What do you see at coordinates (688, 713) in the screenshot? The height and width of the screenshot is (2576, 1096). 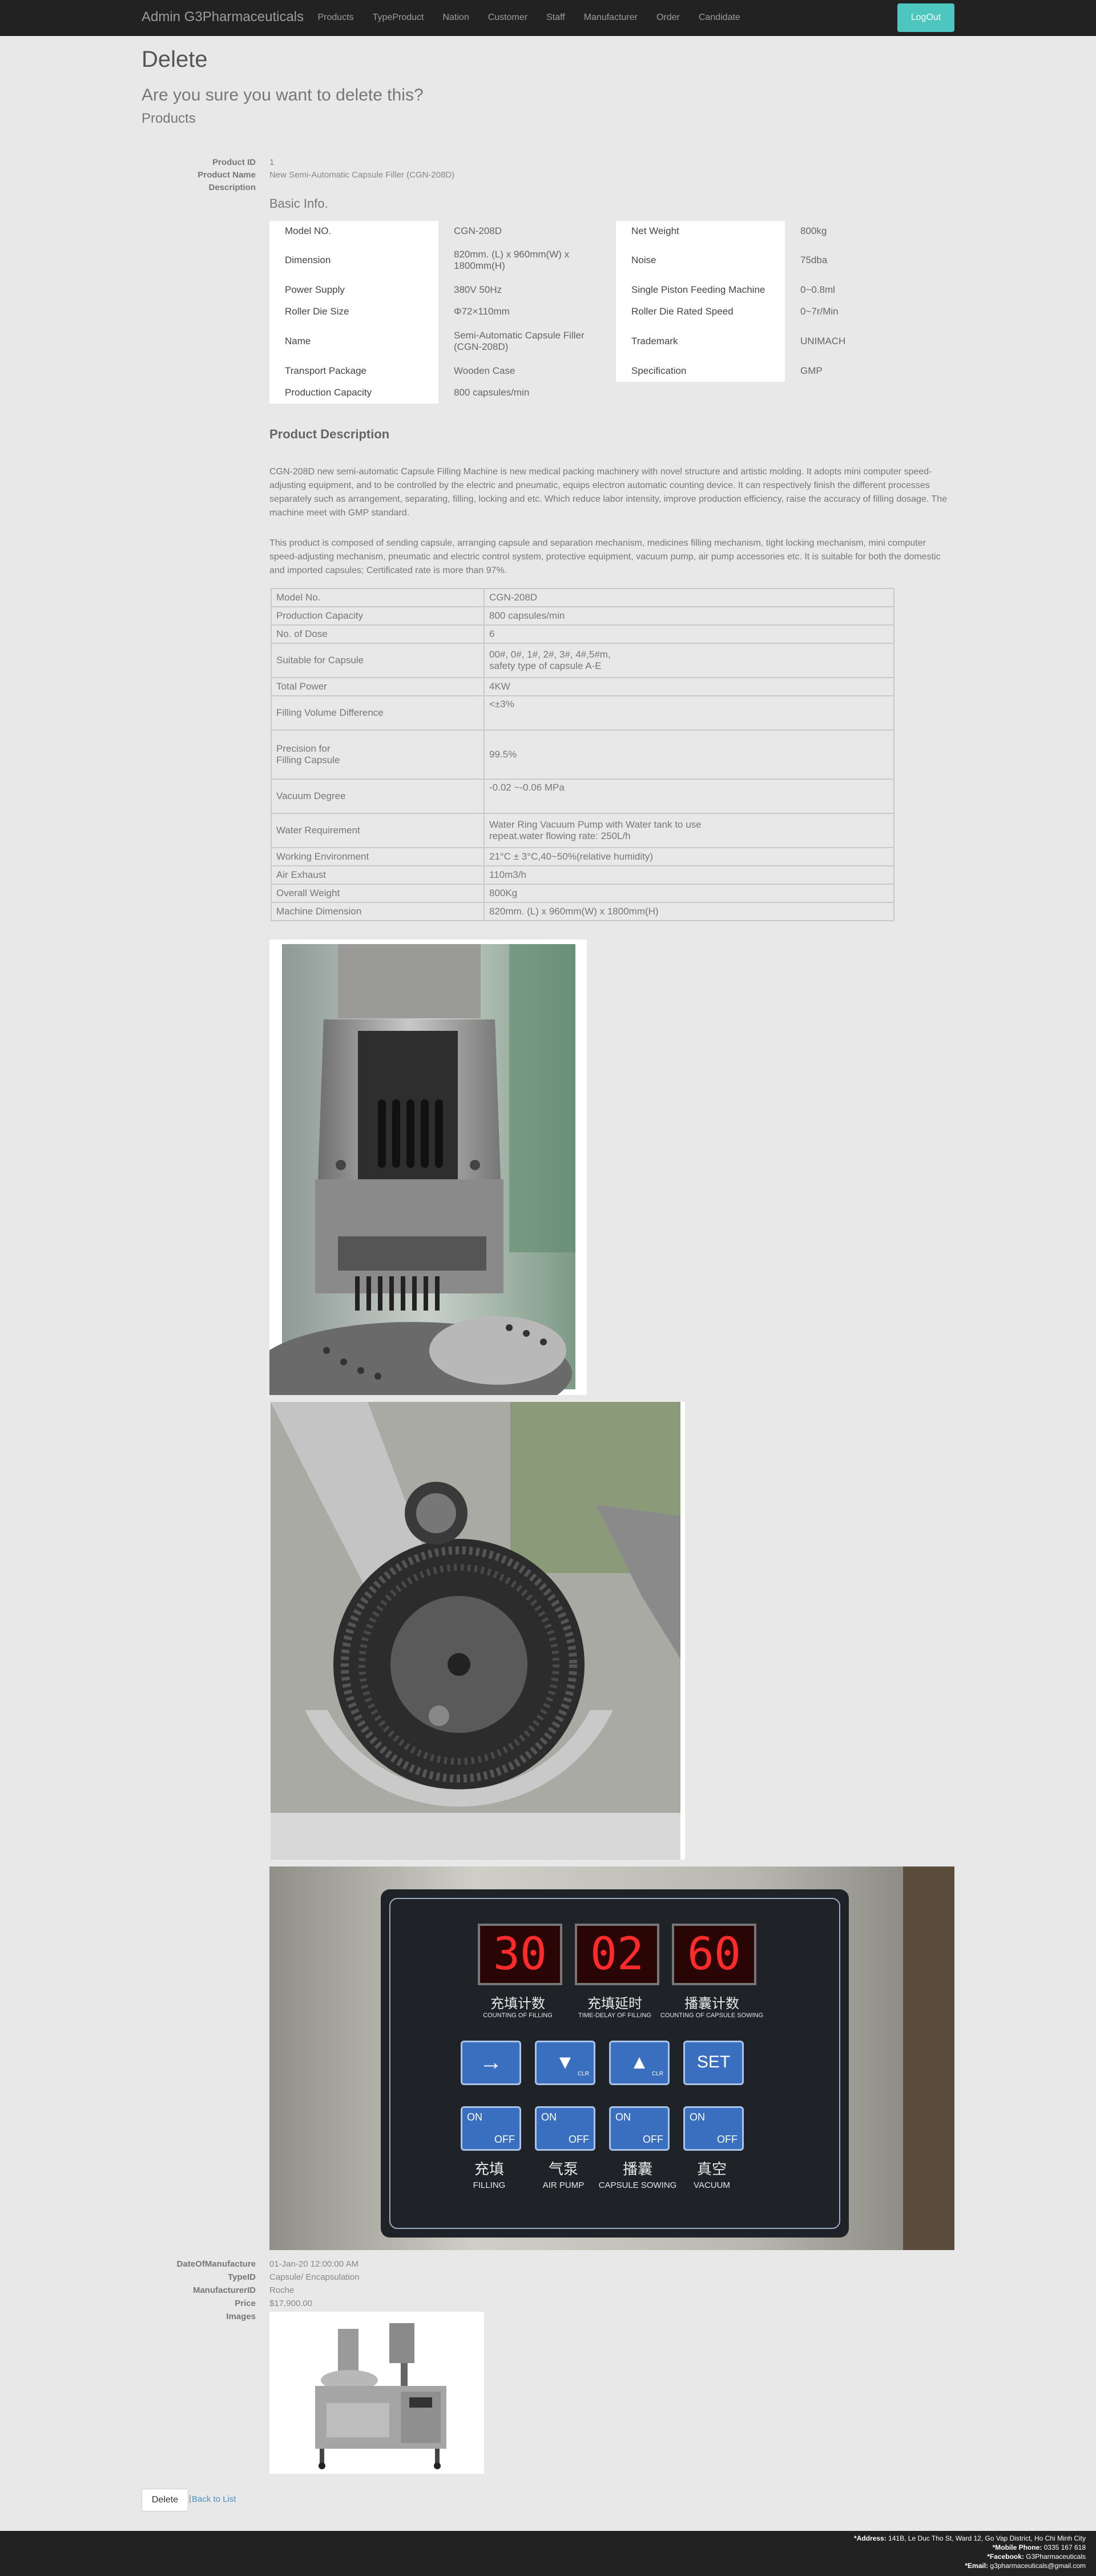 I see `spec-value: <±3%` at bounding box center [688, 713].